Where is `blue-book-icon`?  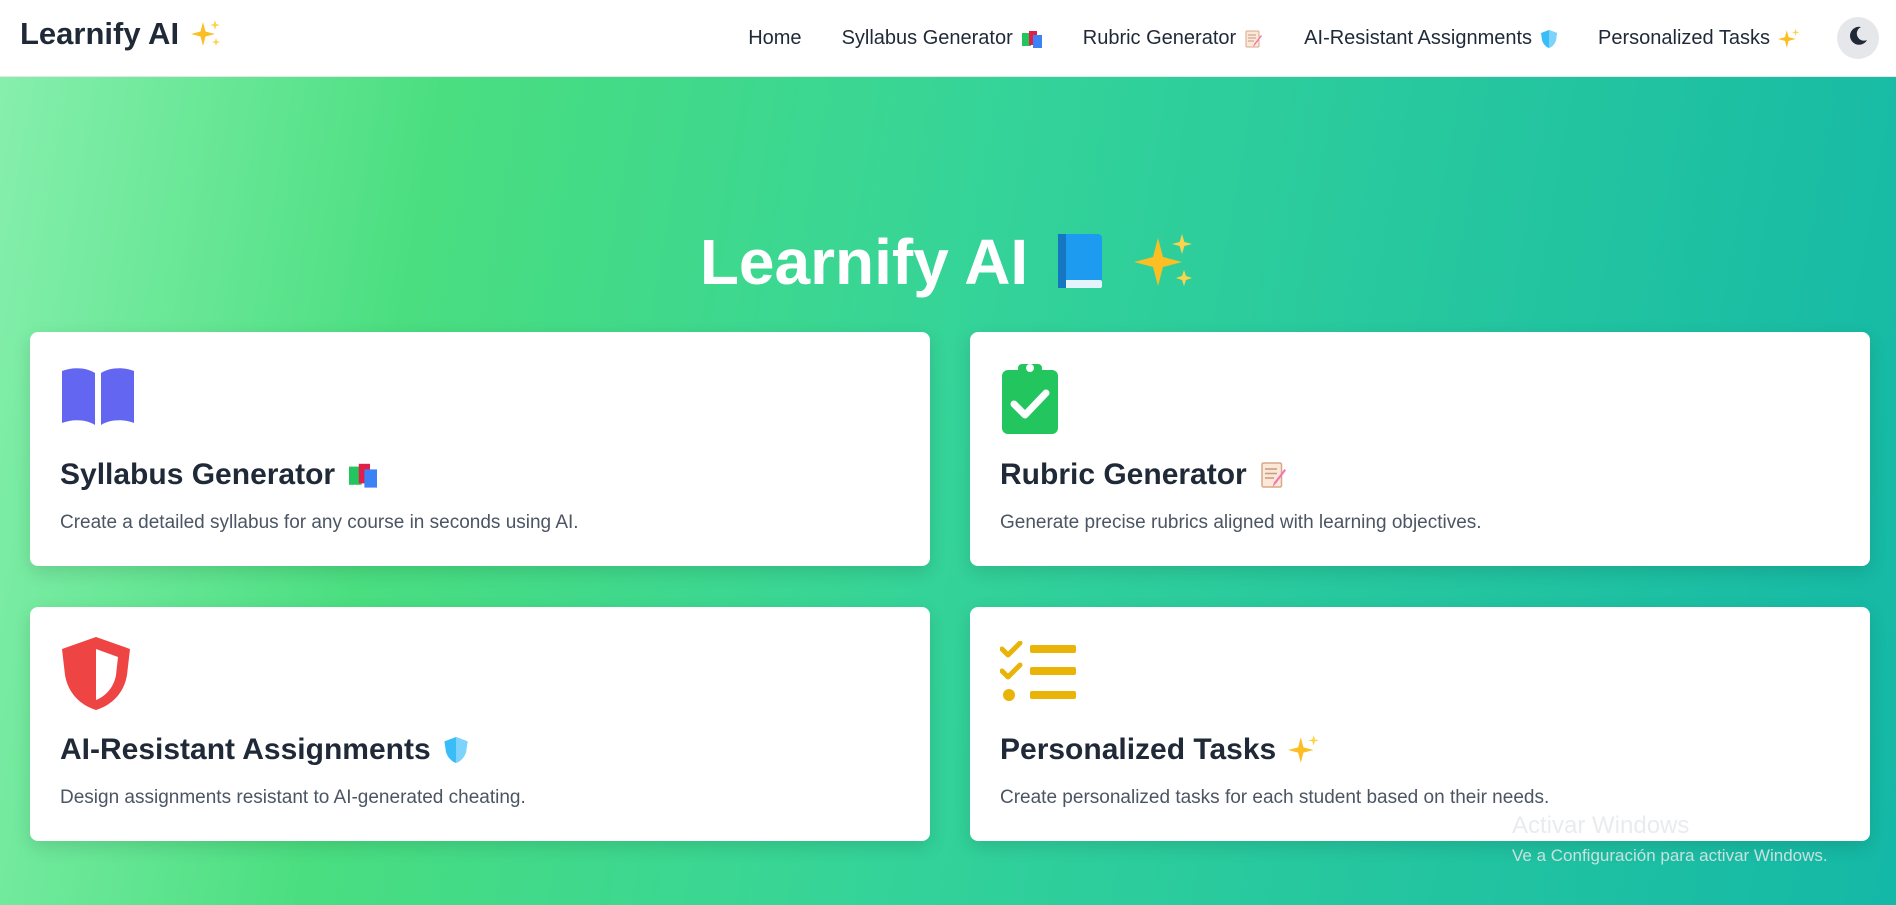
blue-book-icon is located at coordinates (1080, 262).